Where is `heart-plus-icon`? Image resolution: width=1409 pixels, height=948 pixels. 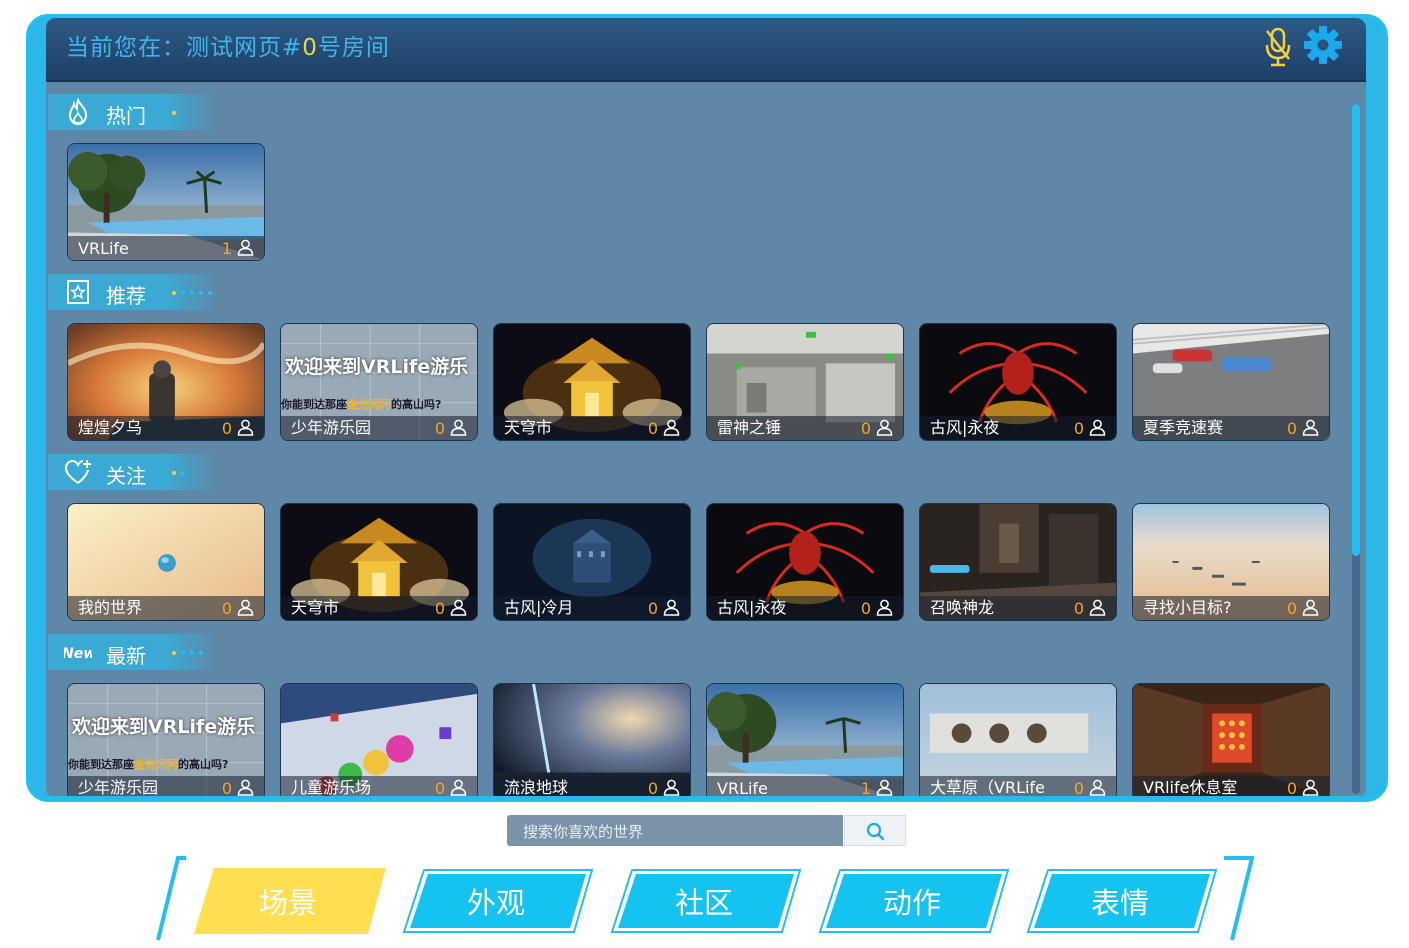
heart-plus-icon is located at coordinates (77, 471).